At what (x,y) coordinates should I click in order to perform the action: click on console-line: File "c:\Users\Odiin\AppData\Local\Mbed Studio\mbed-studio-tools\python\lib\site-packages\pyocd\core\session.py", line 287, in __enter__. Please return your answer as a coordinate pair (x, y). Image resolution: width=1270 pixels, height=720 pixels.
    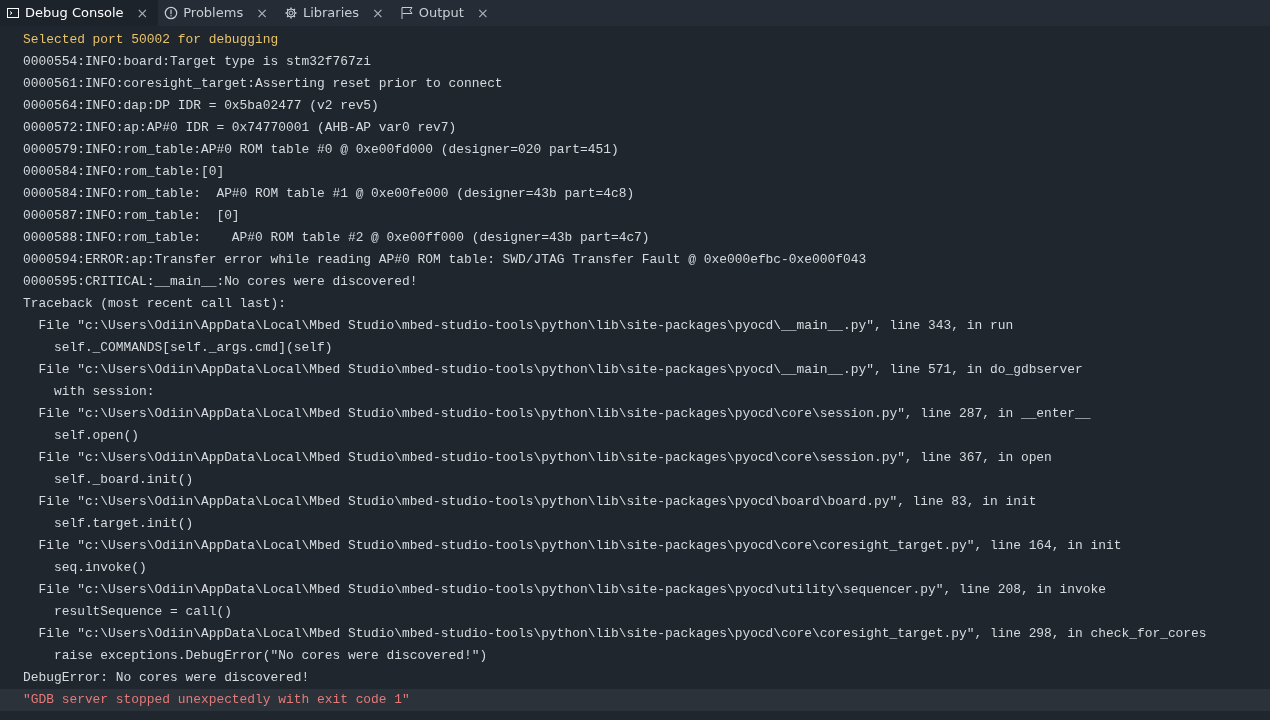
    Looking at the image, I should click on (564, 414).